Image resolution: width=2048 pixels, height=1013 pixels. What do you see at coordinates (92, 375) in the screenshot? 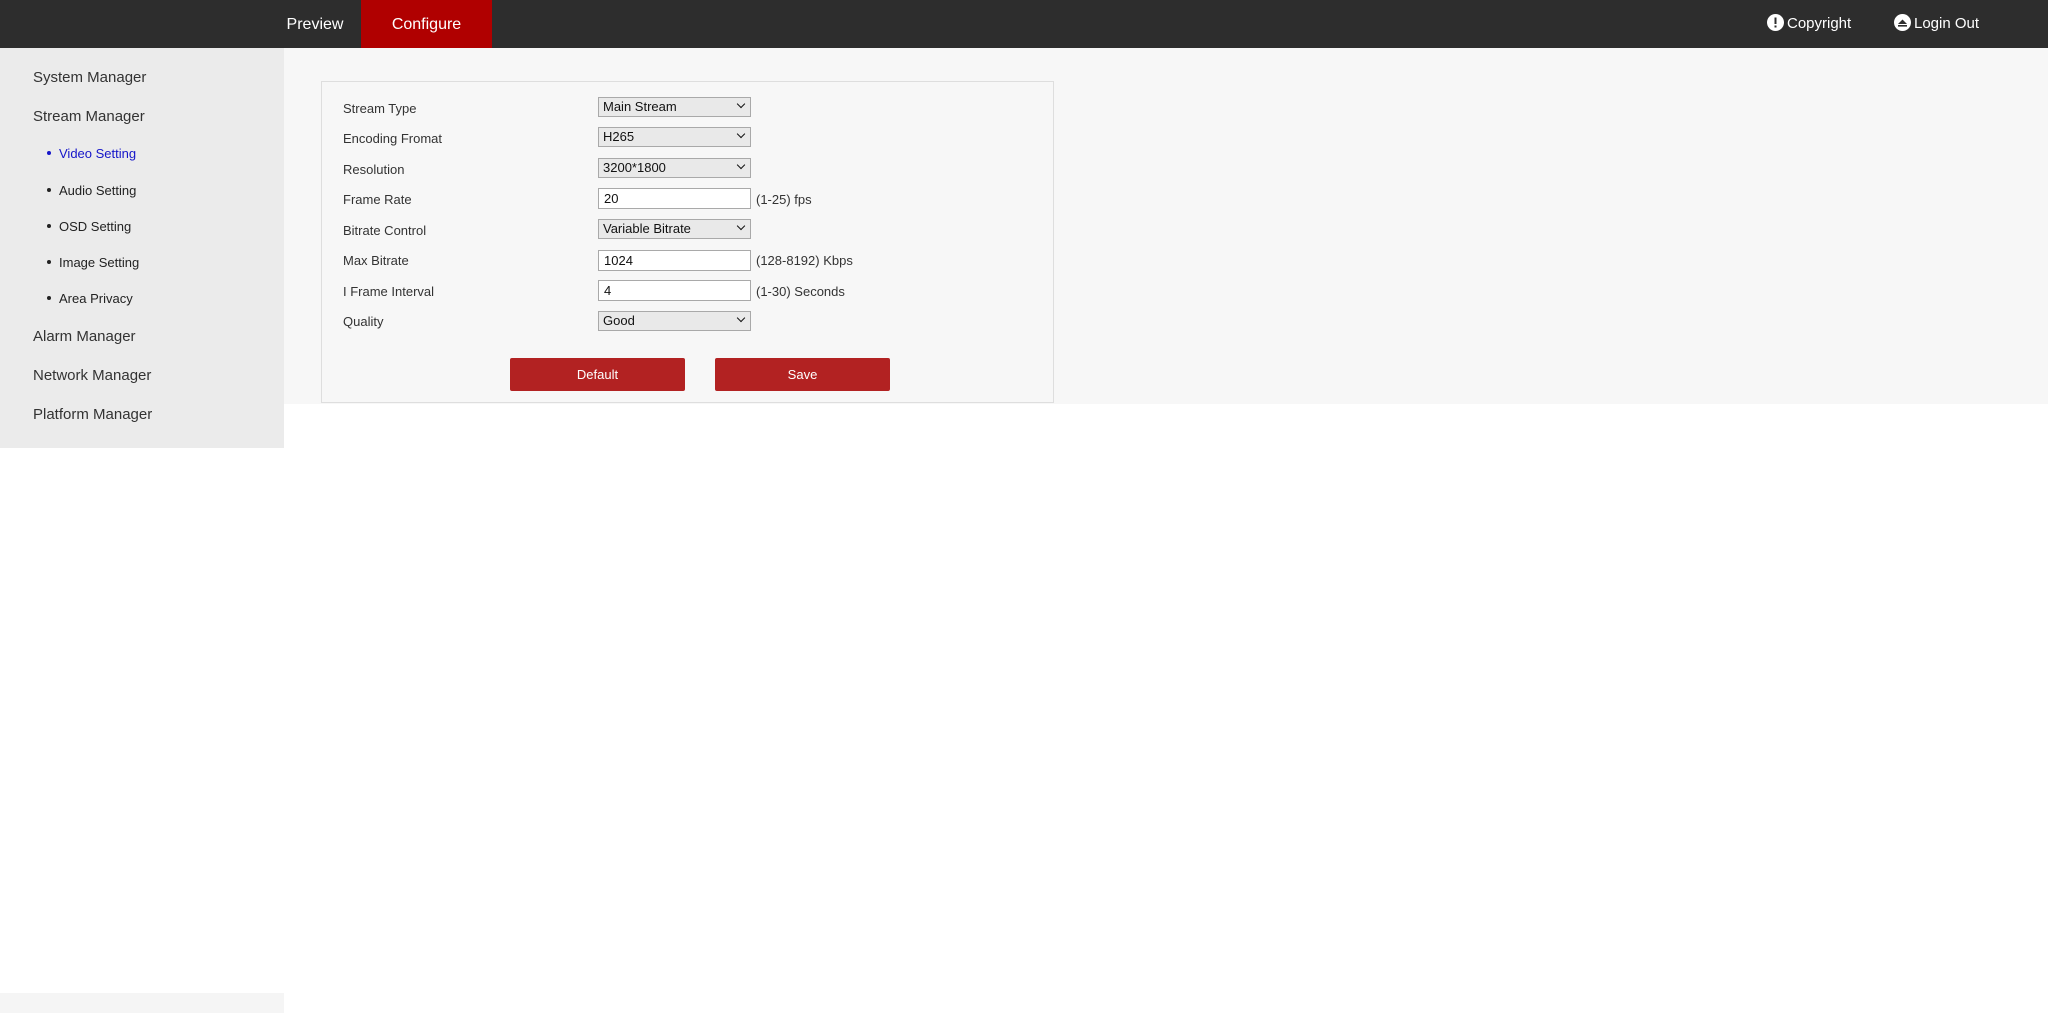
I see `sidebar-item-network-manager: Network Manager` at bounding box center [92, 375].